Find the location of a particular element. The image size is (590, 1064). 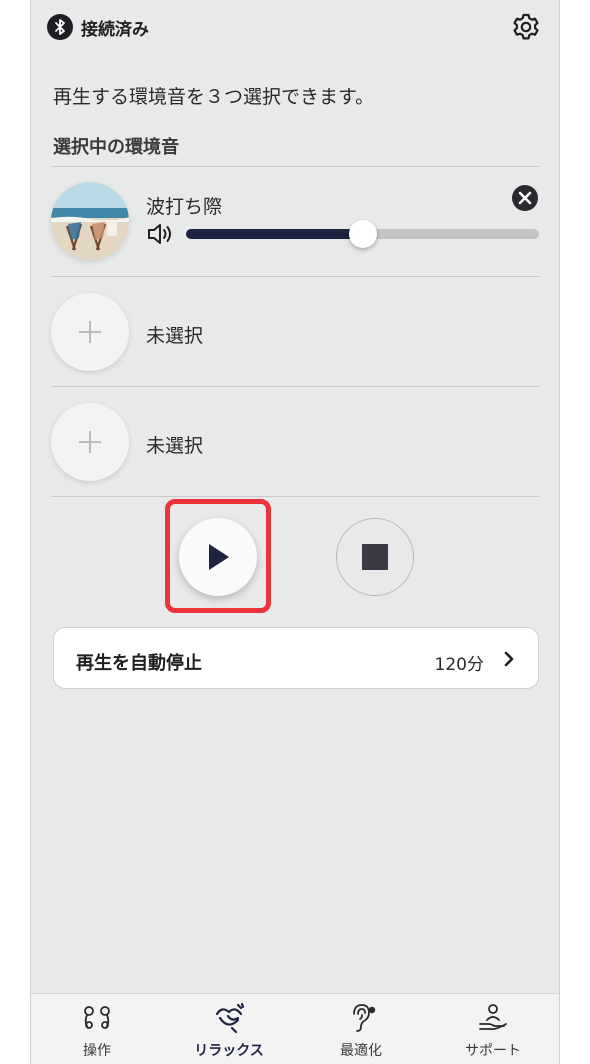

play-button is located at coordinates (218, 557).